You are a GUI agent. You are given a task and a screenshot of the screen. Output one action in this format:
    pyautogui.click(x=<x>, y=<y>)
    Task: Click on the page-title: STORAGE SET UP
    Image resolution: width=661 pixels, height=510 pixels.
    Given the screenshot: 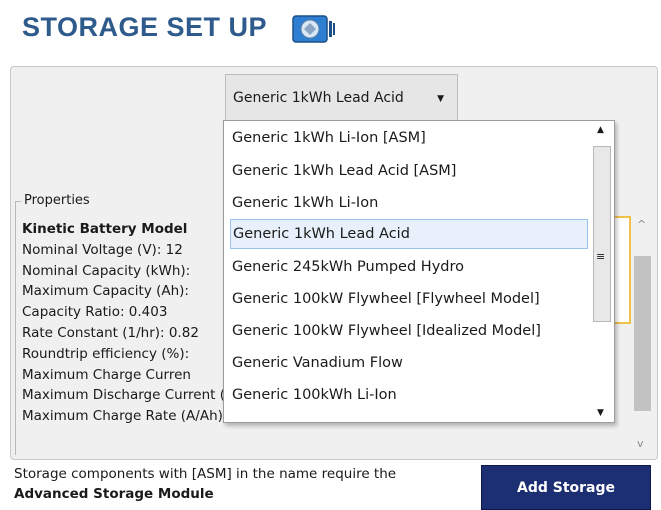 What is the action you would take?
    pyautogui.click(x=145, y=27)
    